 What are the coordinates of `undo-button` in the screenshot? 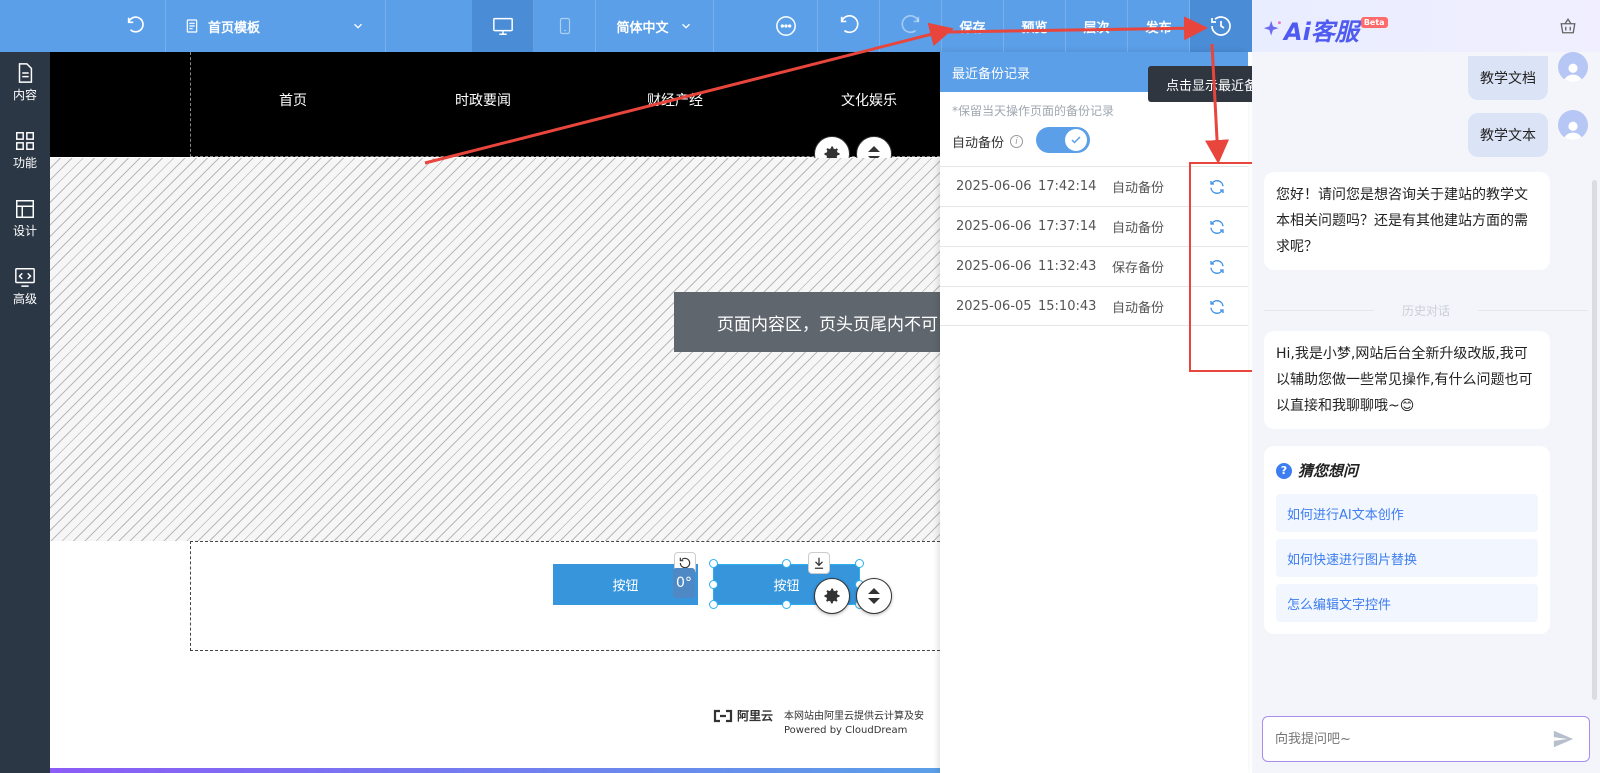 It's located at (849, 26).